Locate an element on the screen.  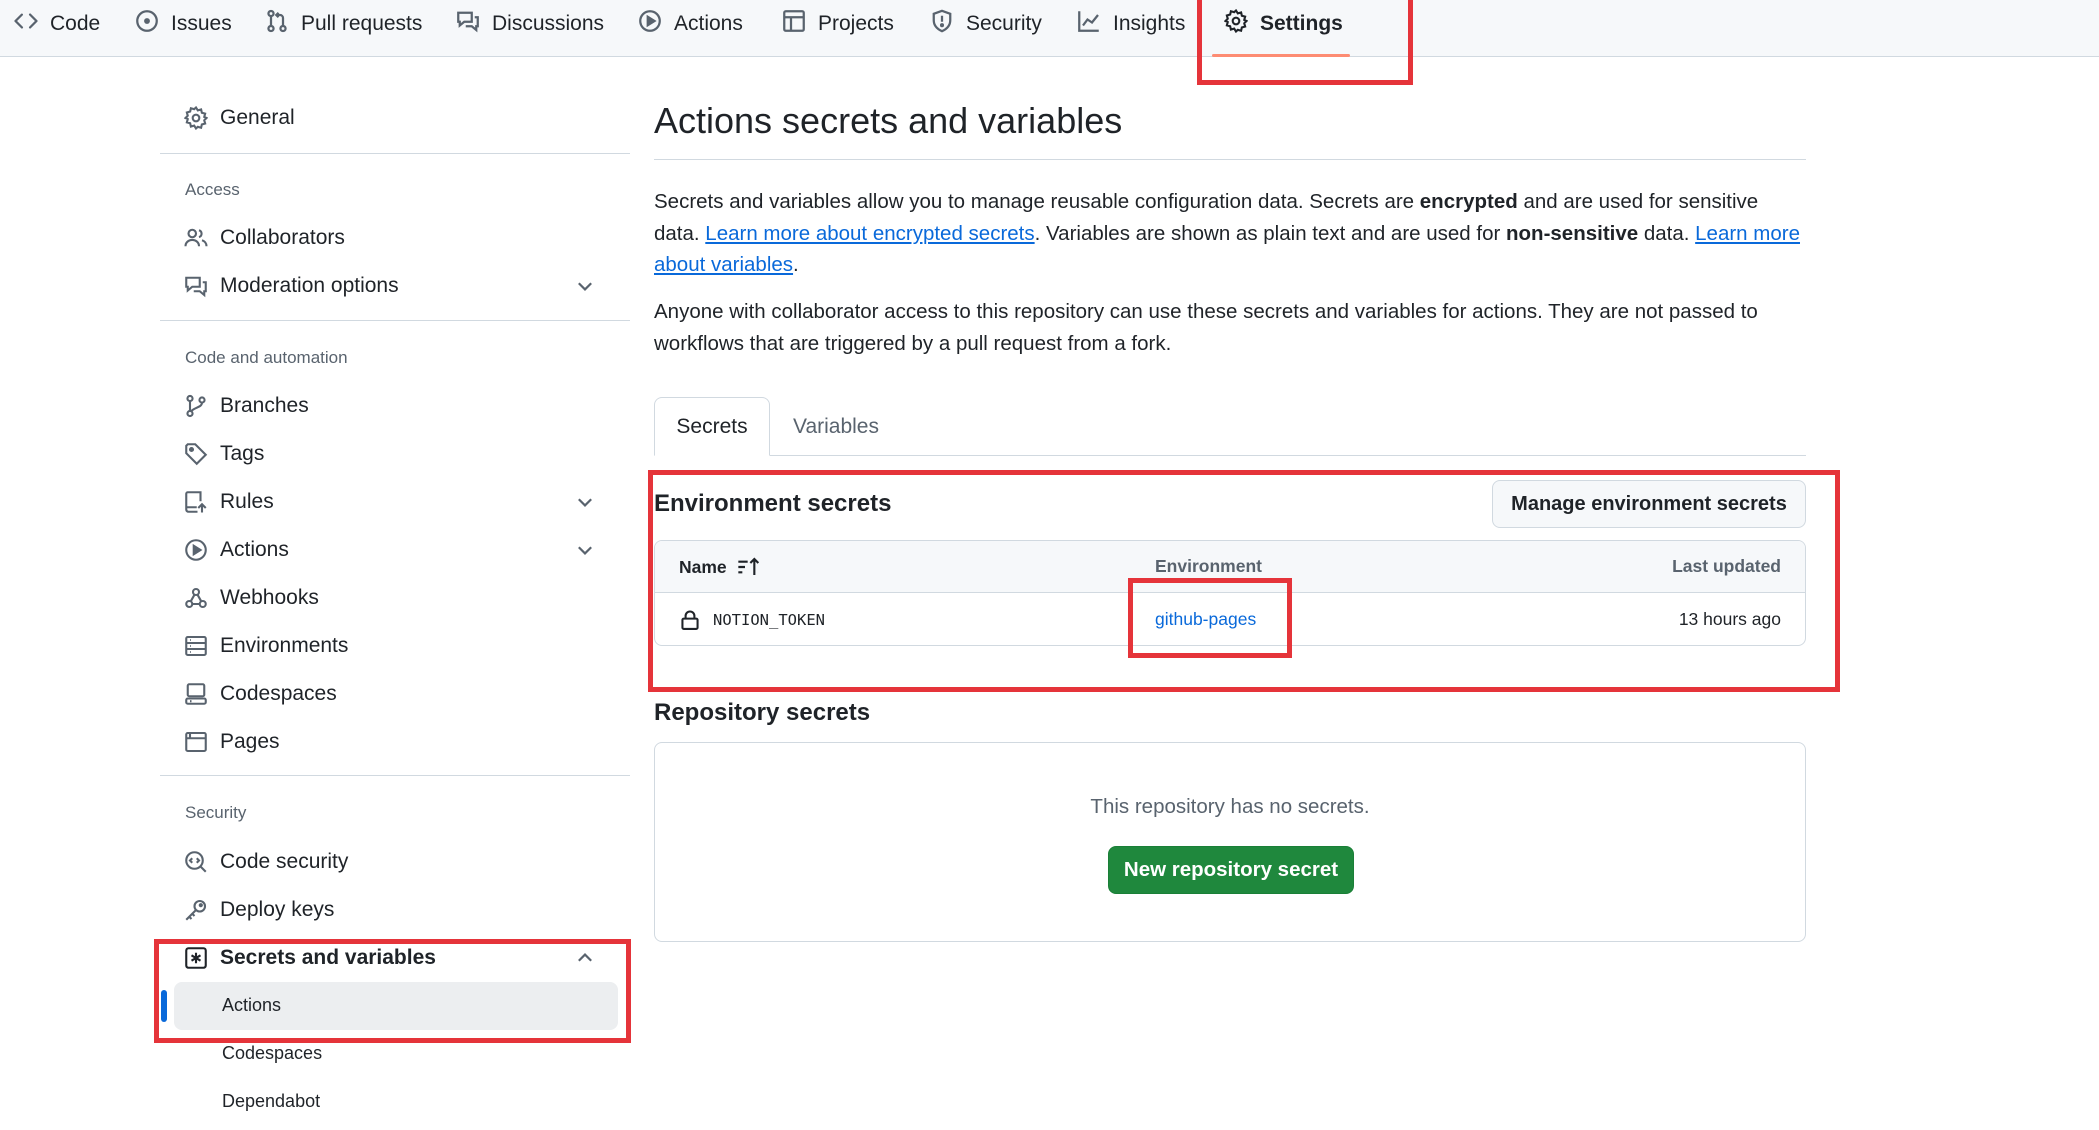
sidebar-item-label: Collaborators is located at coordinates (282, 237).